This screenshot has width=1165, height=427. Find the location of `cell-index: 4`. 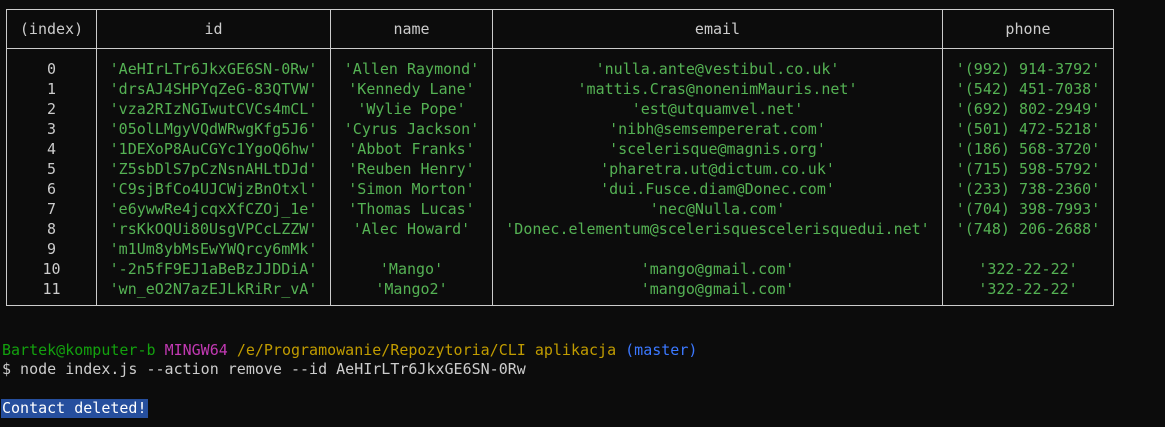

cell-index: 4 is located at coordinates (51, 149).